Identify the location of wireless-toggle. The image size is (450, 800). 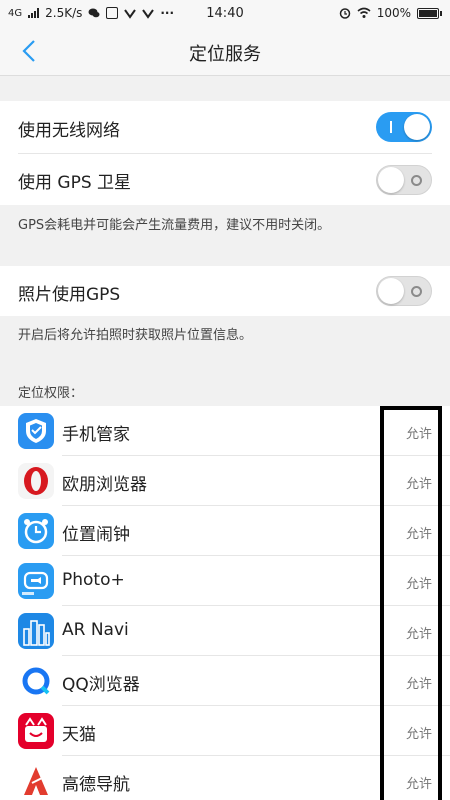
(404, 127).